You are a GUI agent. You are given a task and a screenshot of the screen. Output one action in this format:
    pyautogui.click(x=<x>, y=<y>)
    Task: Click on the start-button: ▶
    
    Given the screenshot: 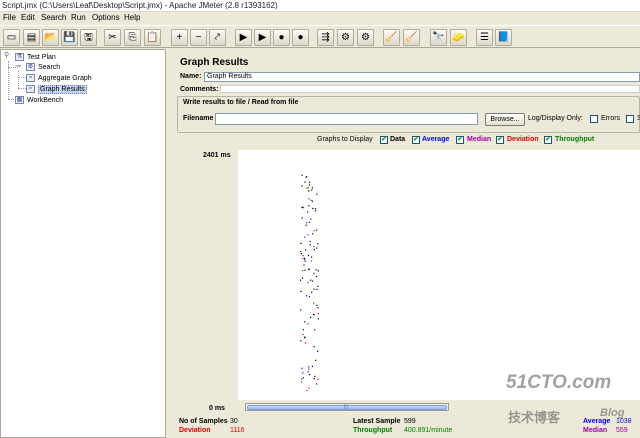 What is the action you would take?
    pyautogui.click(x=243, y=37)
    